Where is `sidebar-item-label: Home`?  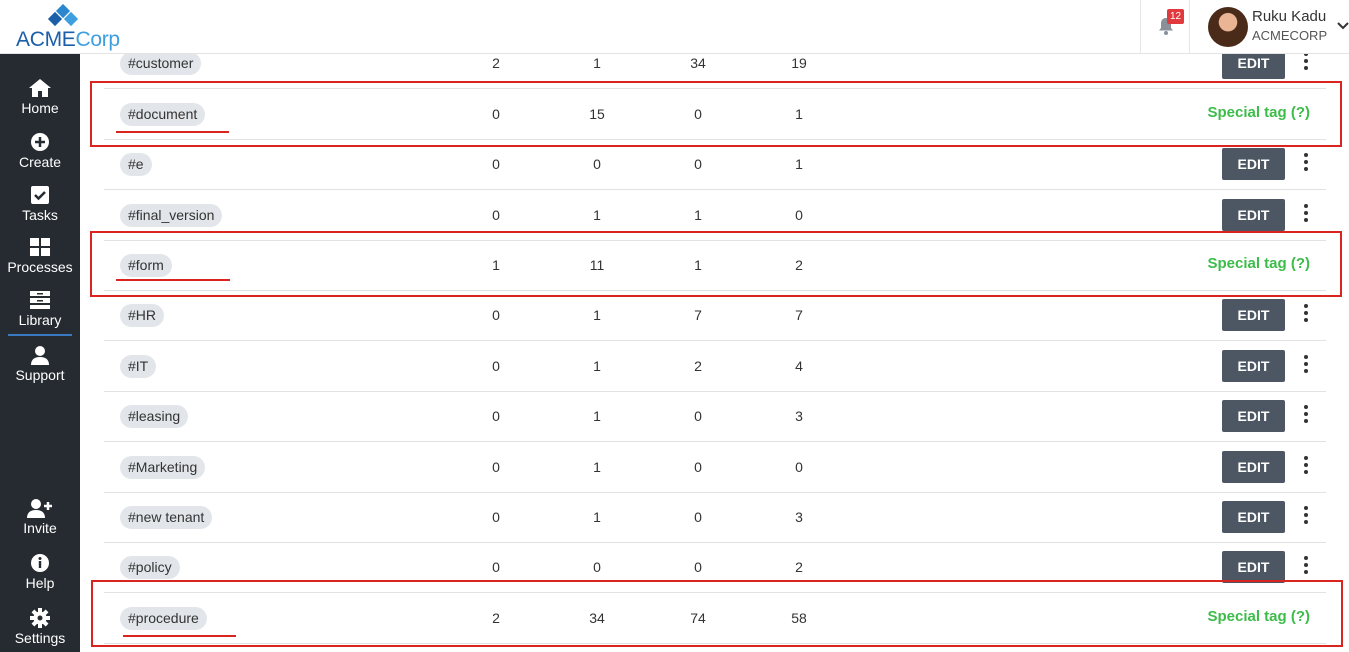 sidebar-item-label: Home is located at coordinates (40, 108).